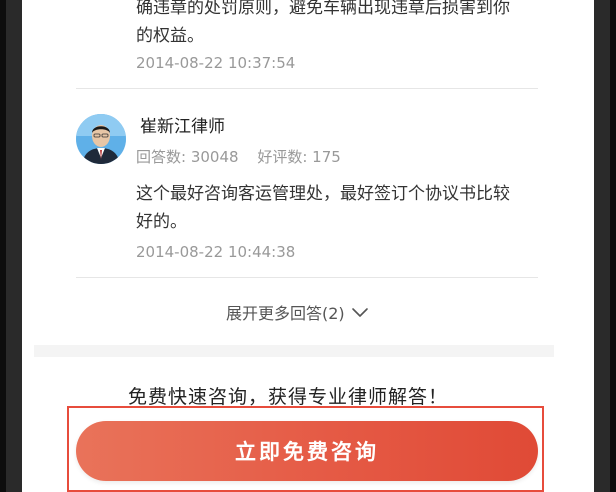 The height and width of the screenshot is (492, 616). What do you see at coordinates (216, 63) in the screenshot?
I see `answer-1-date: 2014-08-22 10:37:54` at bounding box center [216, 63].